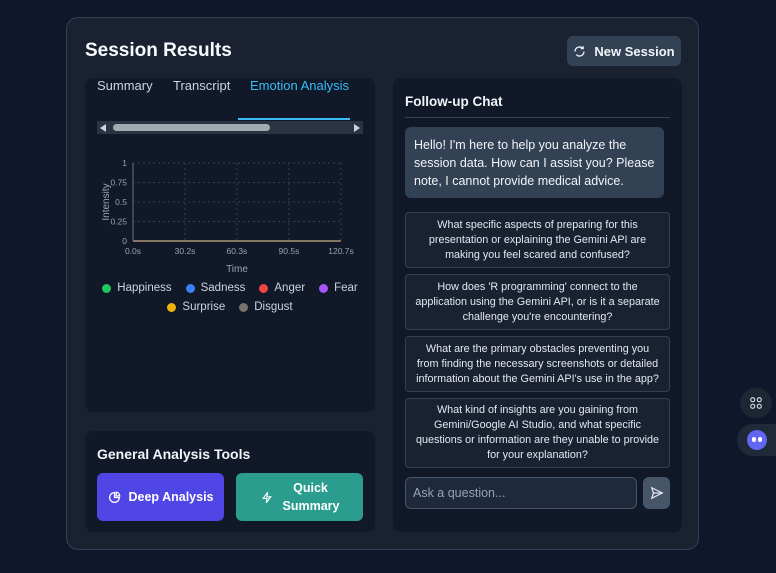 The height and width of the screenshot is (573, 776). I want to click on x-tick-label: 120.7s, so click(341, 251).